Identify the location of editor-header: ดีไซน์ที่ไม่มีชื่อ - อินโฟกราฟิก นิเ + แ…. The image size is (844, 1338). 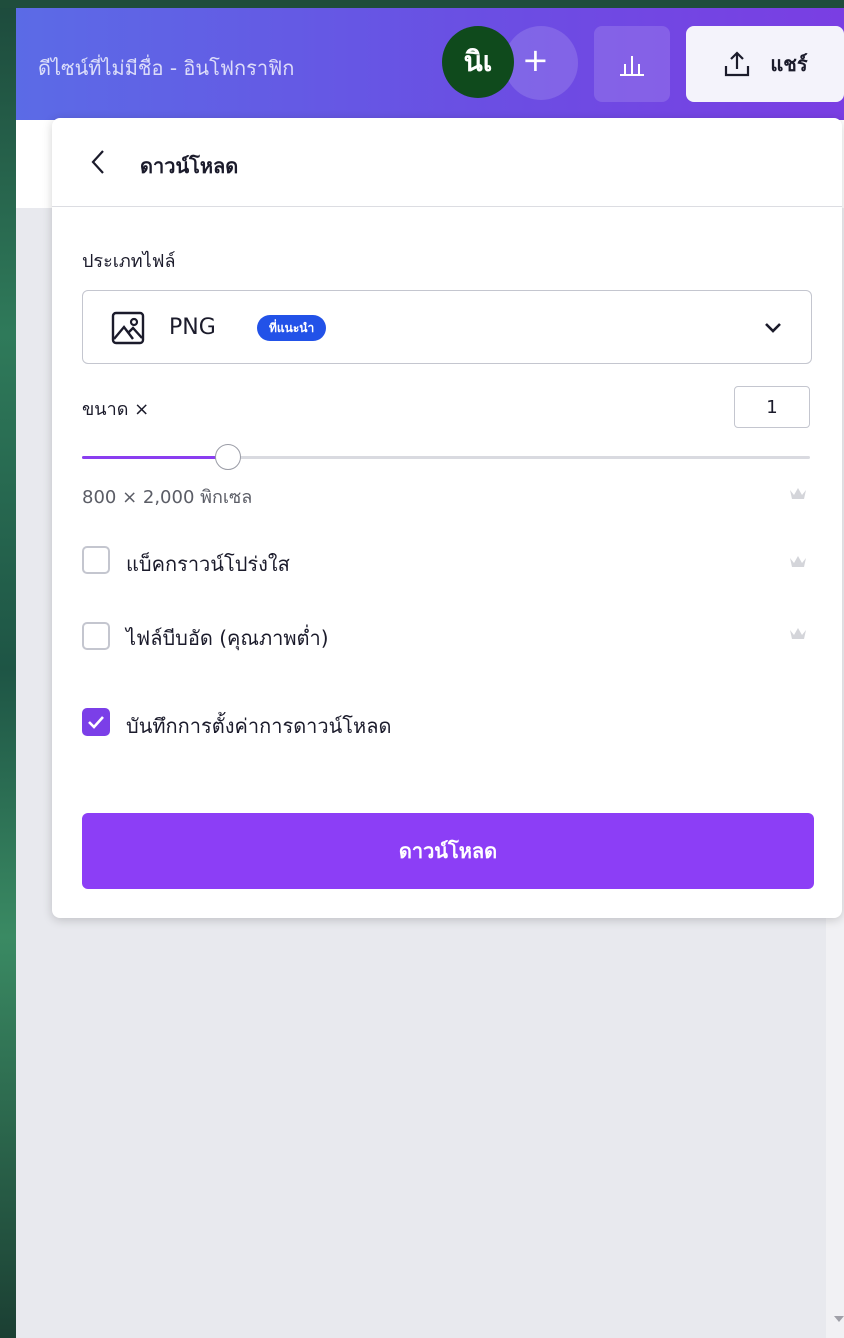
(430, 64).